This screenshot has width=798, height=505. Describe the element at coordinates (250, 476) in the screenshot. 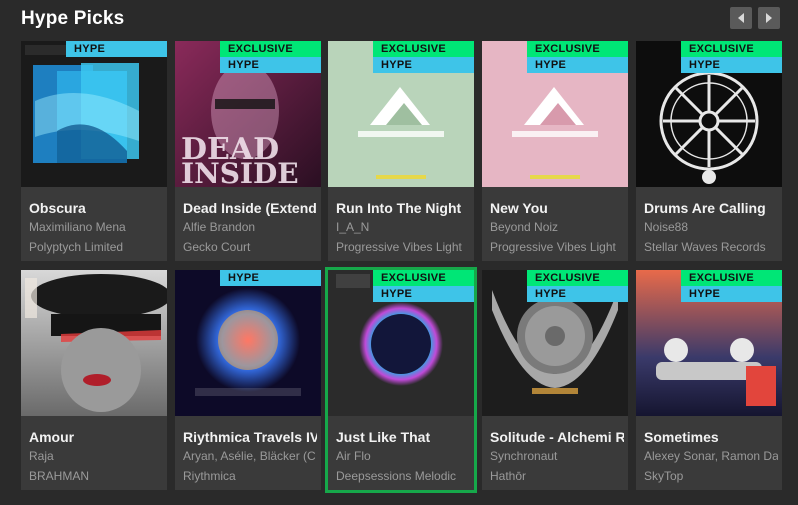

I see `track-label: Riythmica` at that location.